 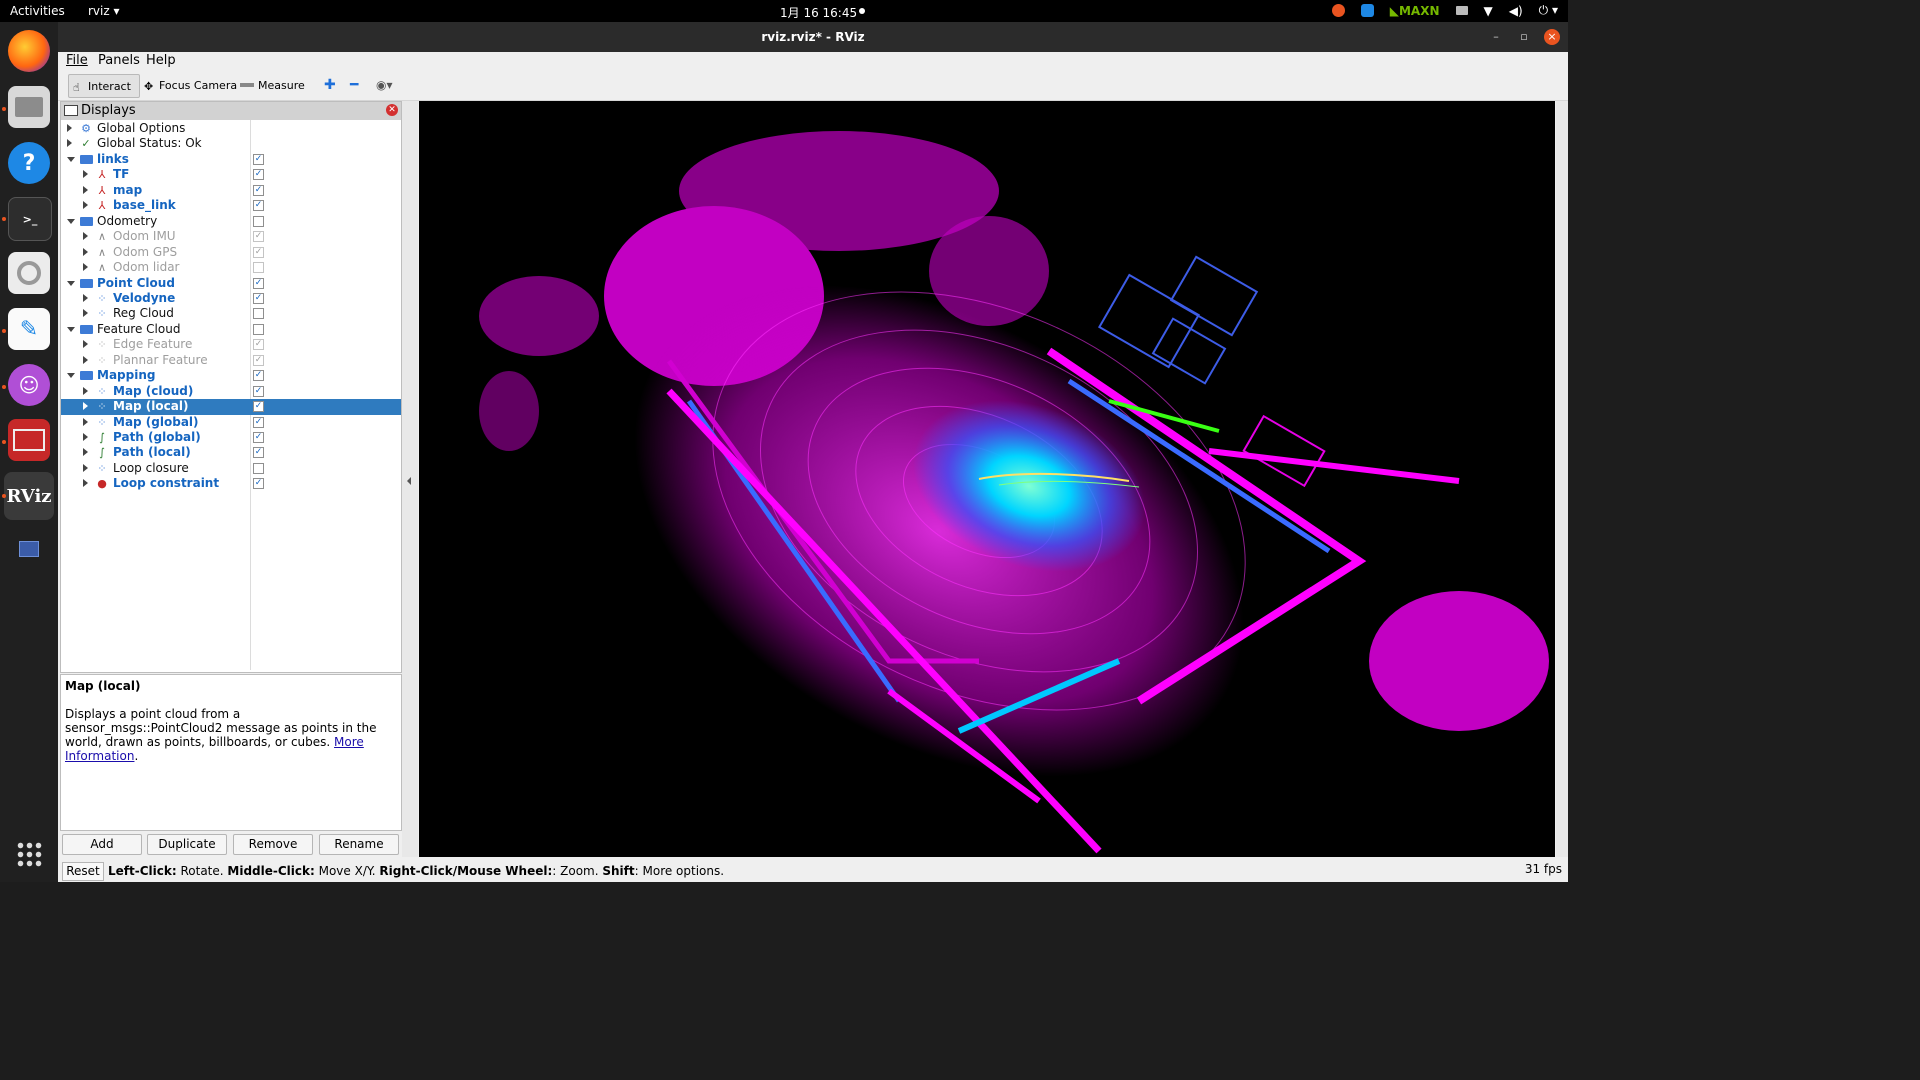 I want to click on maximize-button: ▫, so click(x=1524, y=37).